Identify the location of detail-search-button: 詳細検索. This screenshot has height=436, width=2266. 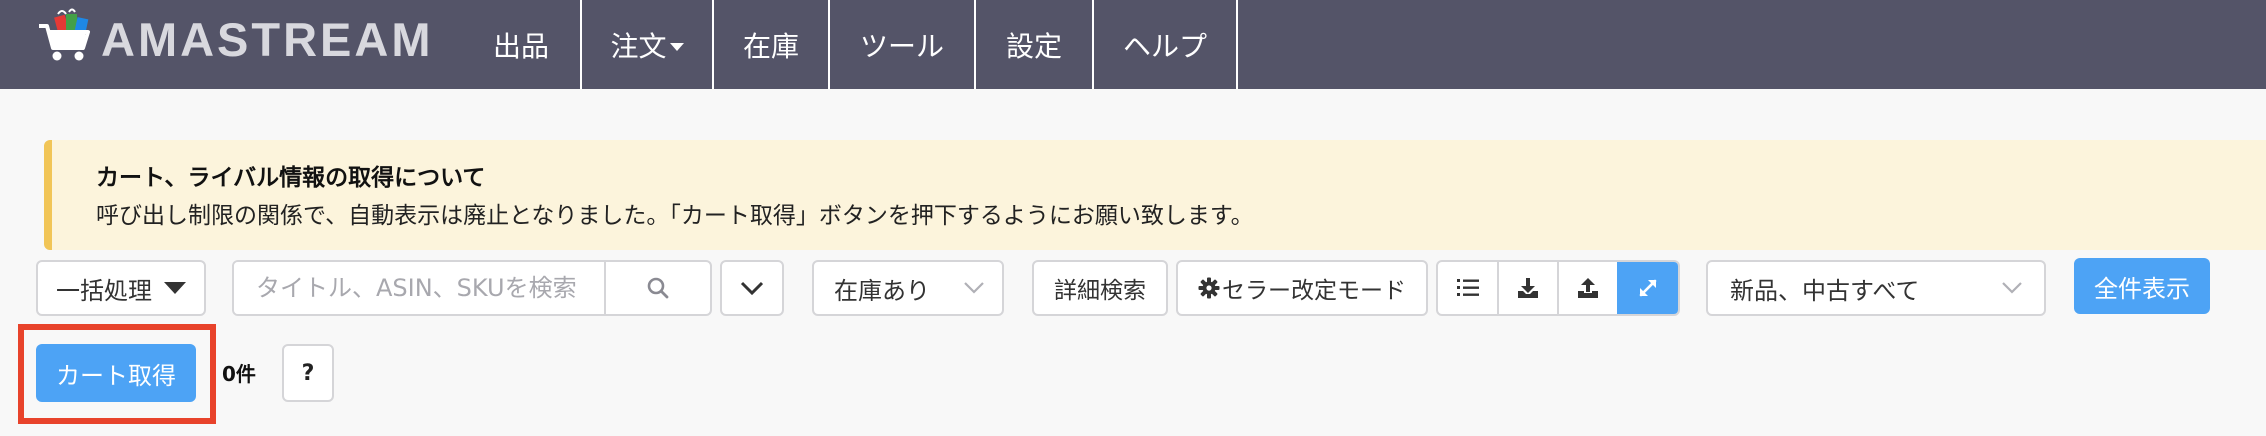
(1100, 288).